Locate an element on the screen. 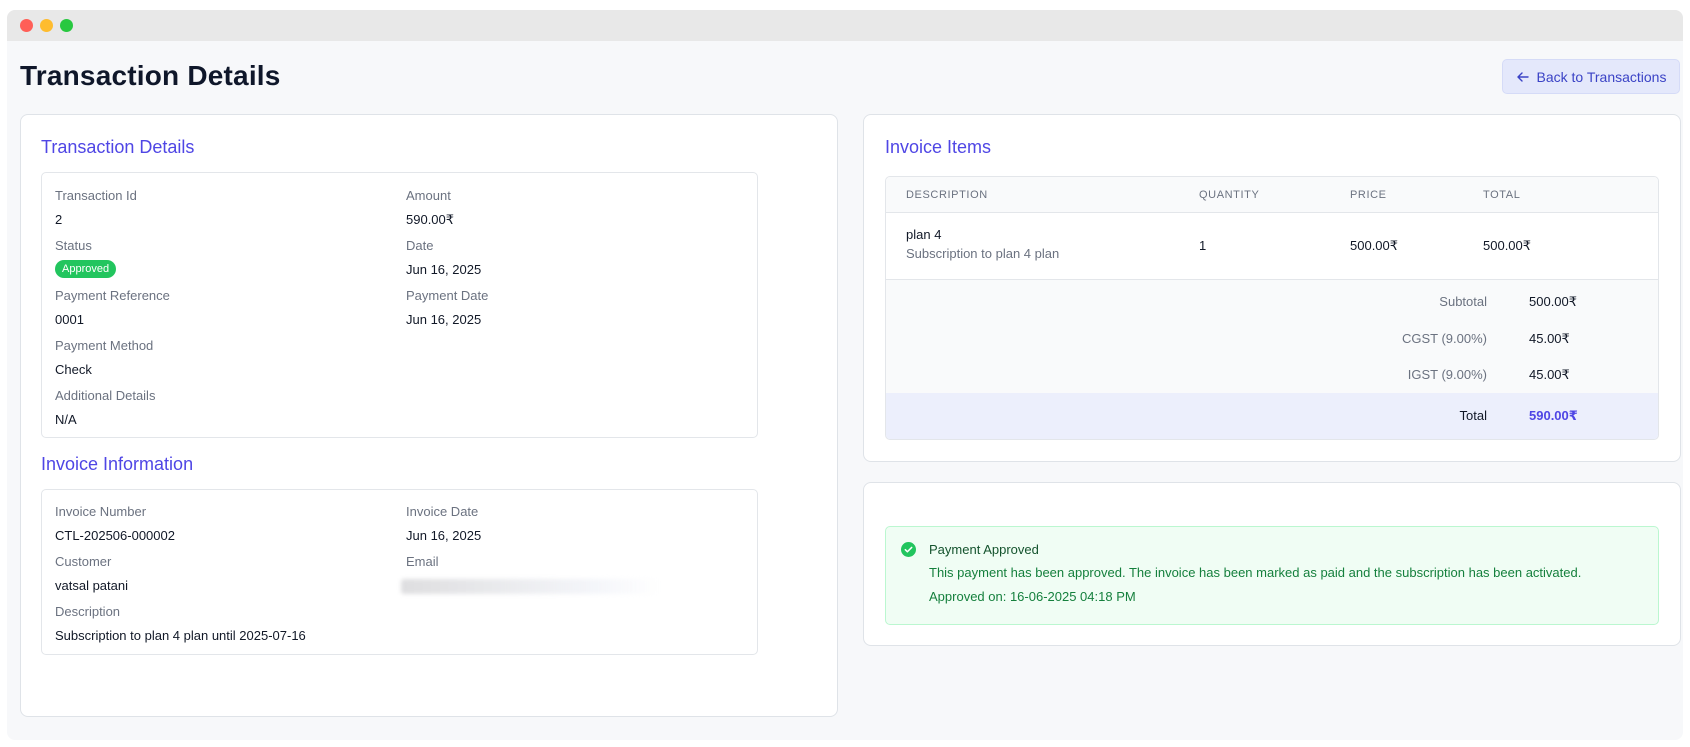 This screenshot has height=747, width=1690. item-price: 500.00₹ is located at coordinates (1374, 245).